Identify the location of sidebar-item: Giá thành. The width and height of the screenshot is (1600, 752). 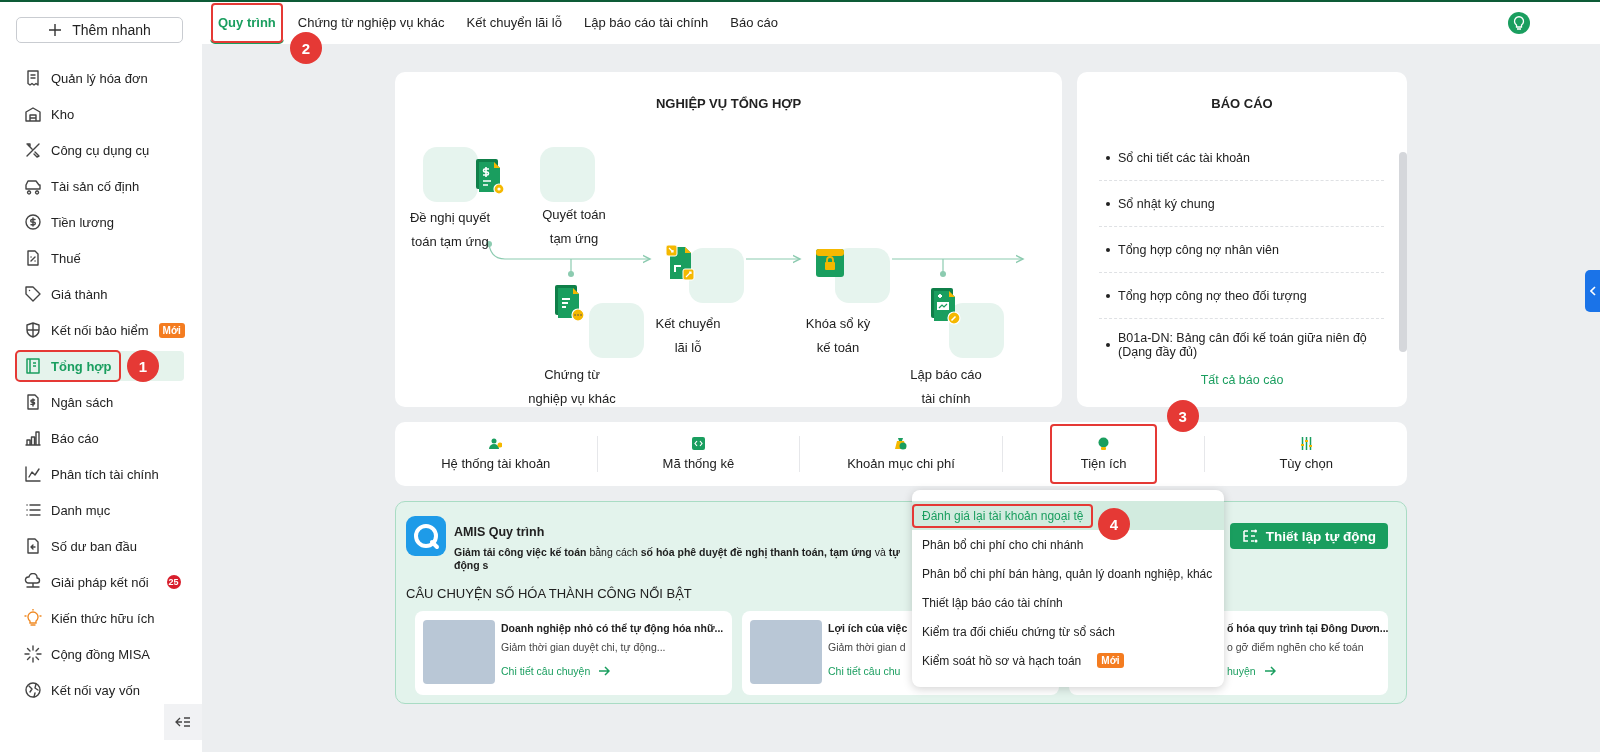
(105, 294).